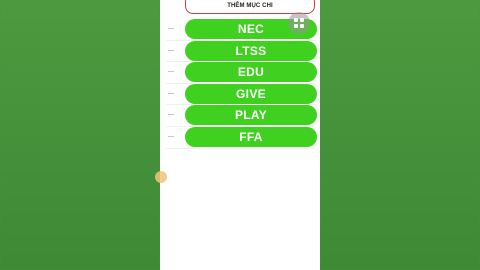  What do you see at coordinates (250, 6) in the screenshot?
I see `add-category-label: THÊM MỤC CHI` at bounding box center [250, 6].